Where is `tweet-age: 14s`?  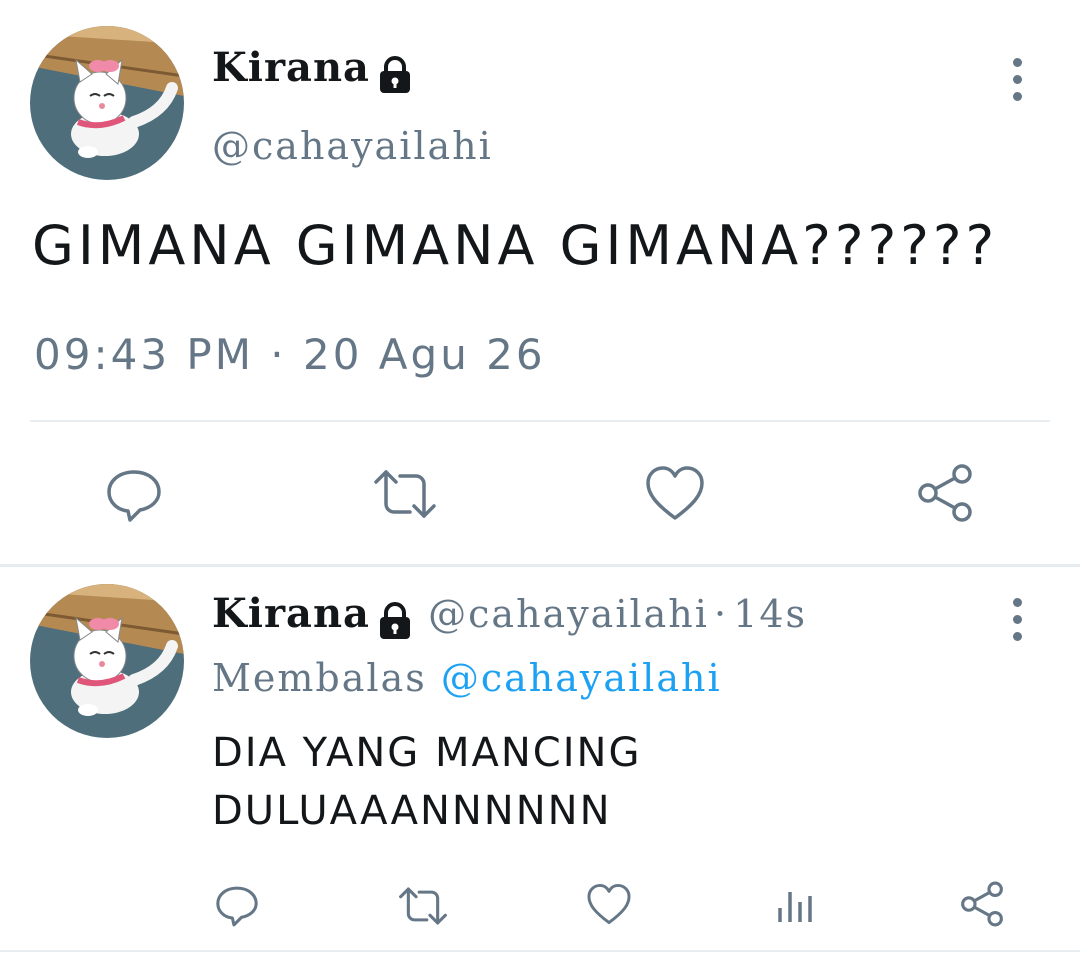
tweet-age: 14s is located at coordinates (770, 614).